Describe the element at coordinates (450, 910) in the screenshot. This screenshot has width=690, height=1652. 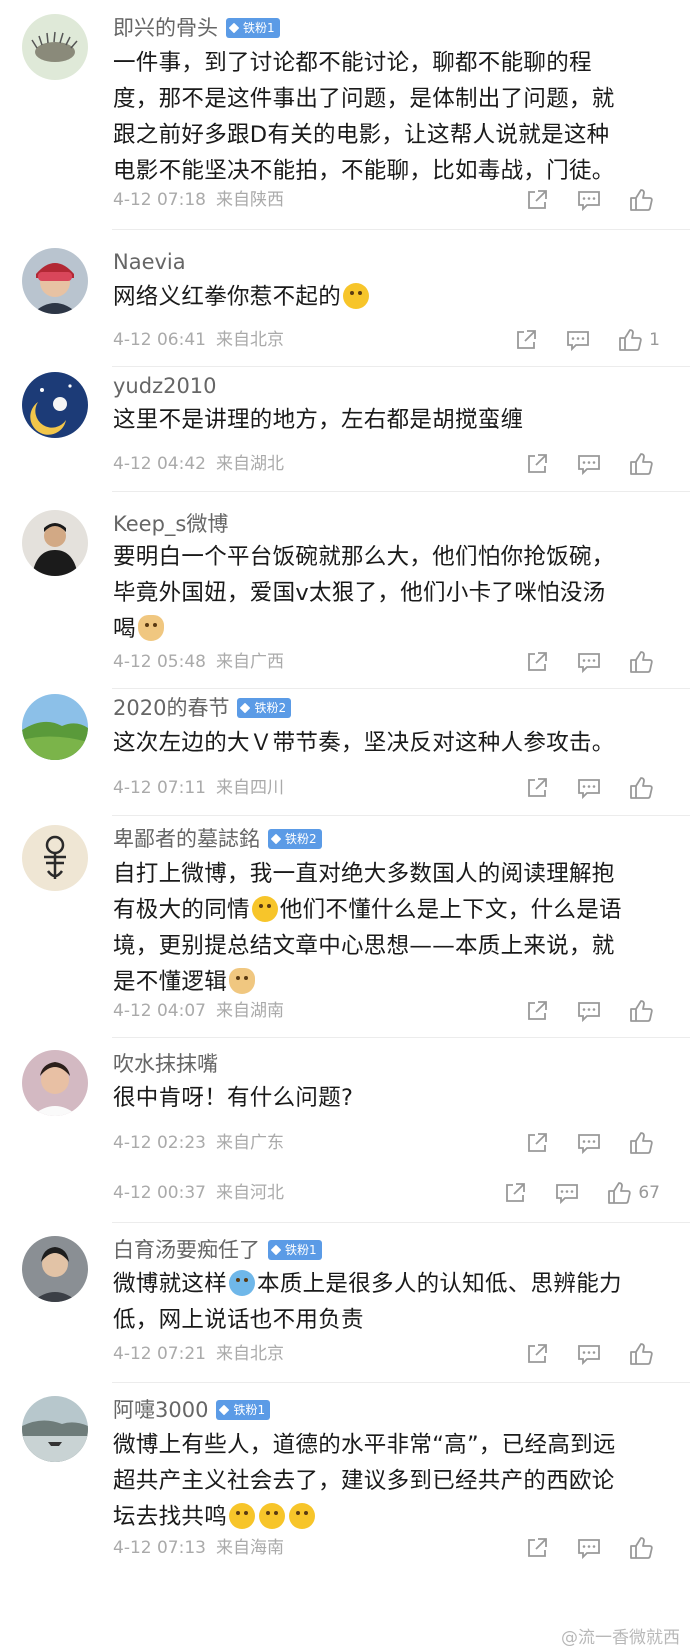
I see `comment-line-text: 他们不懂什么是上下文，什么是语` at that location.